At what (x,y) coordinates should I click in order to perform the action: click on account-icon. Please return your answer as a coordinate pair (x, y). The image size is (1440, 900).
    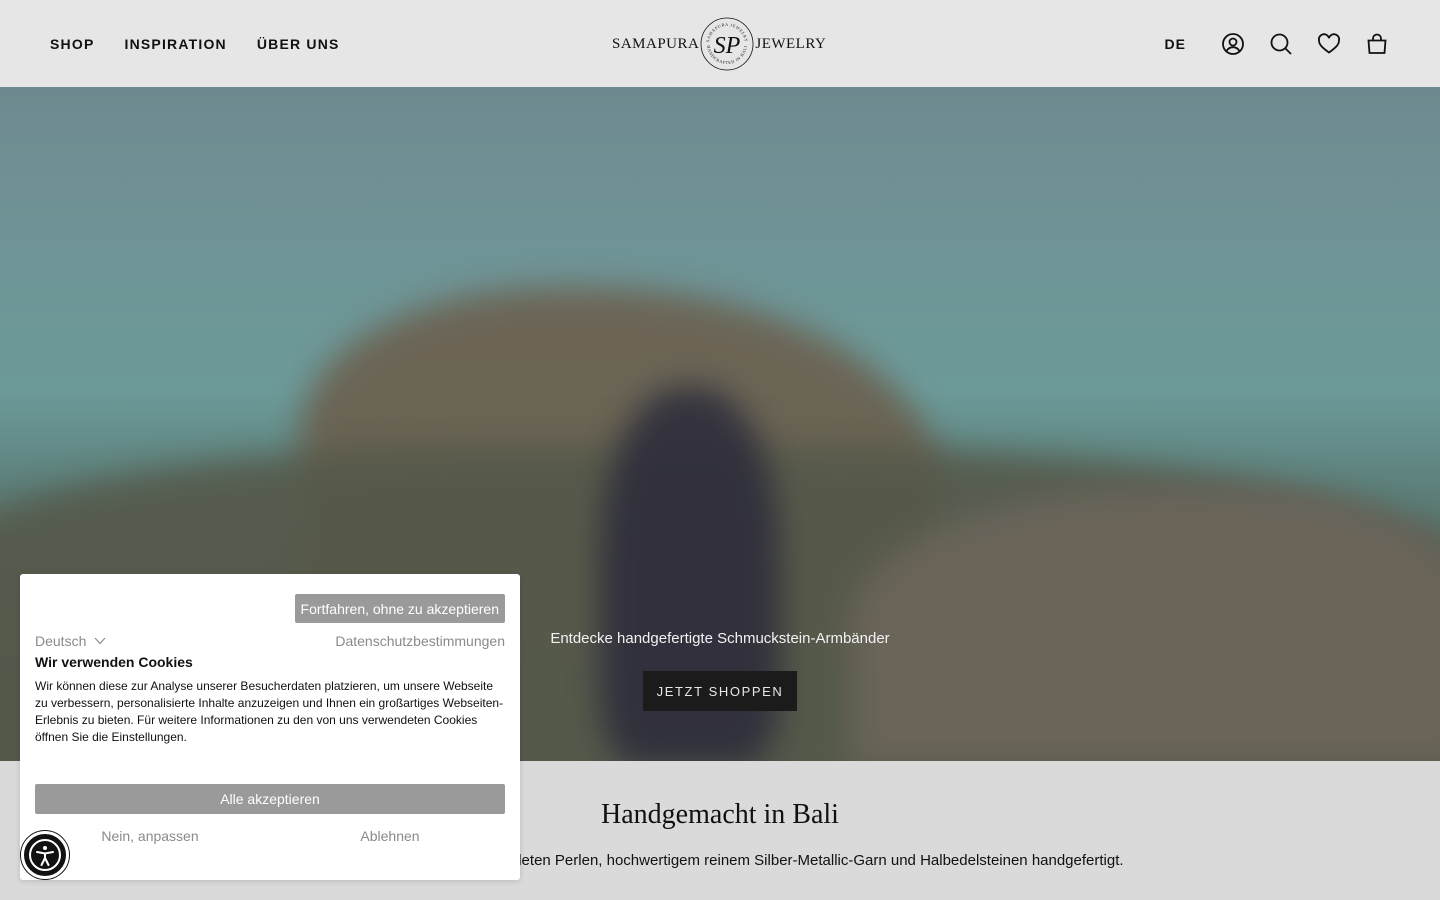
    Looking at the image, I should click on (1233, 44).